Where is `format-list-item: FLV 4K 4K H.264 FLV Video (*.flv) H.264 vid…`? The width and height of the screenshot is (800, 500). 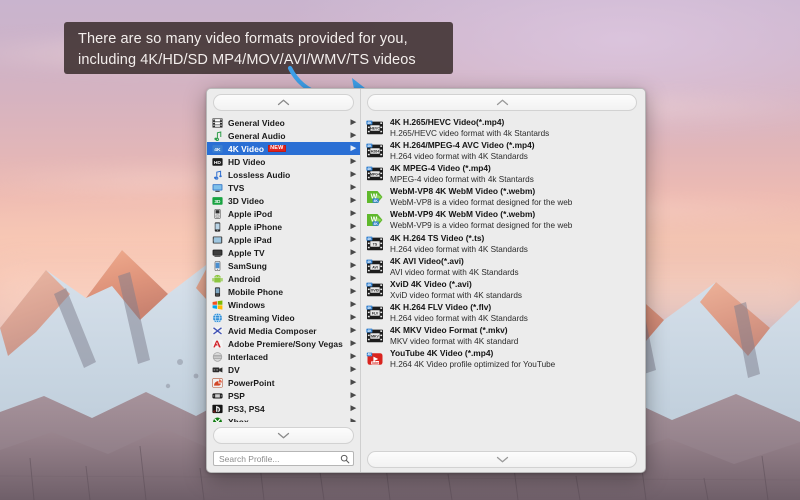
format-list-item: FLV 4K 4K H.264 FLV Video (*.flv) H.264 vid… is located at coordinates (504, 313).